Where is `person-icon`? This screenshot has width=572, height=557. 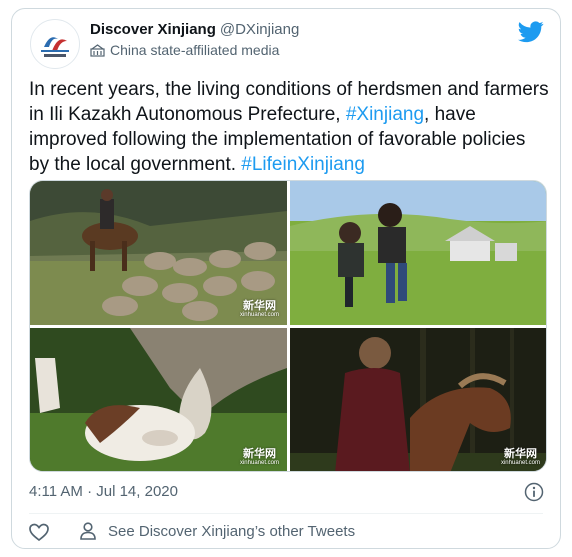
person-icon is located at coordinates (88, 531).